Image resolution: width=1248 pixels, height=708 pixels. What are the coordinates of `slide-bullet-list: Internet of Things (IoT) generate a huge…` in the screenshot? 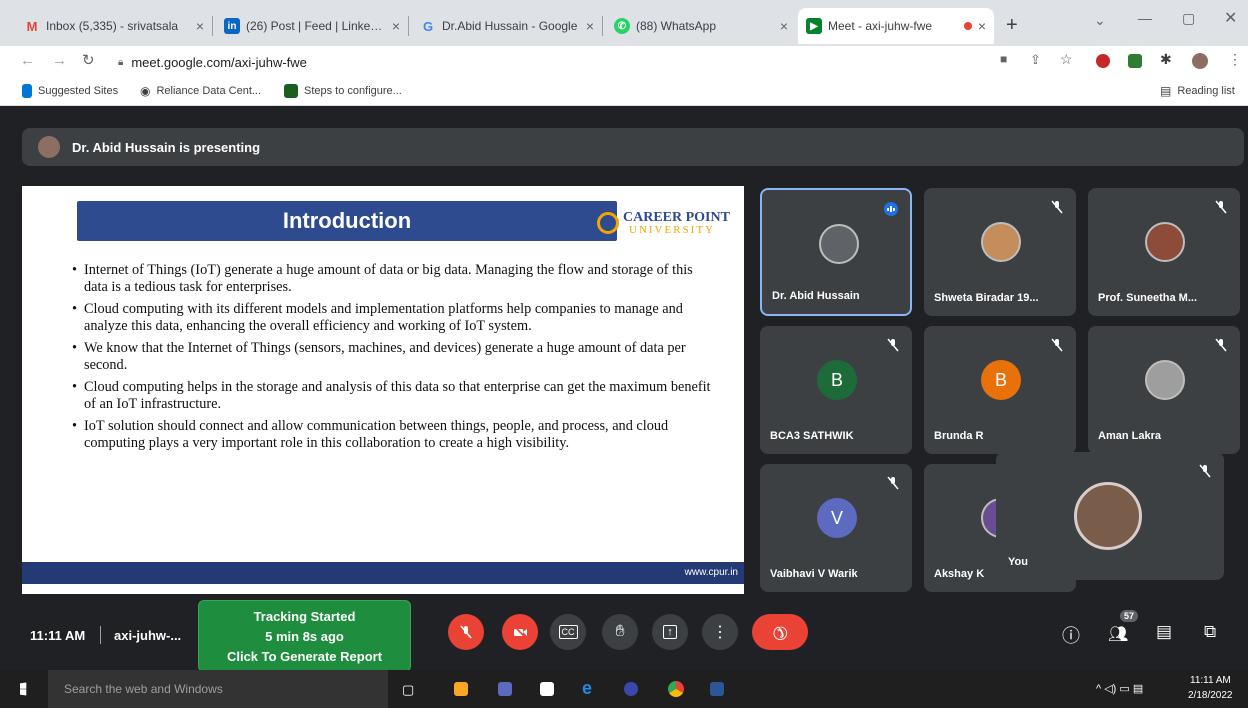 It's located at (392, 359).